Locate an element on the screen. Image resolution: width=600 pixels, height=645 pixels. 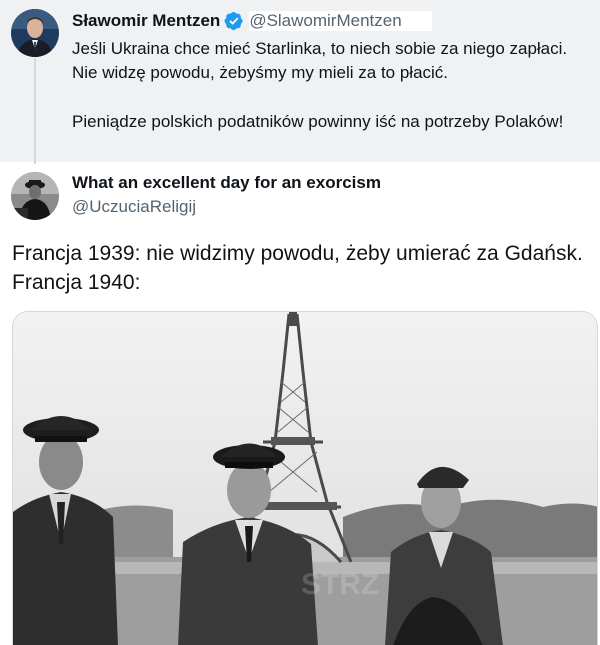
display-name: Sławomir Mentzen is located at coordinates (146, 21).